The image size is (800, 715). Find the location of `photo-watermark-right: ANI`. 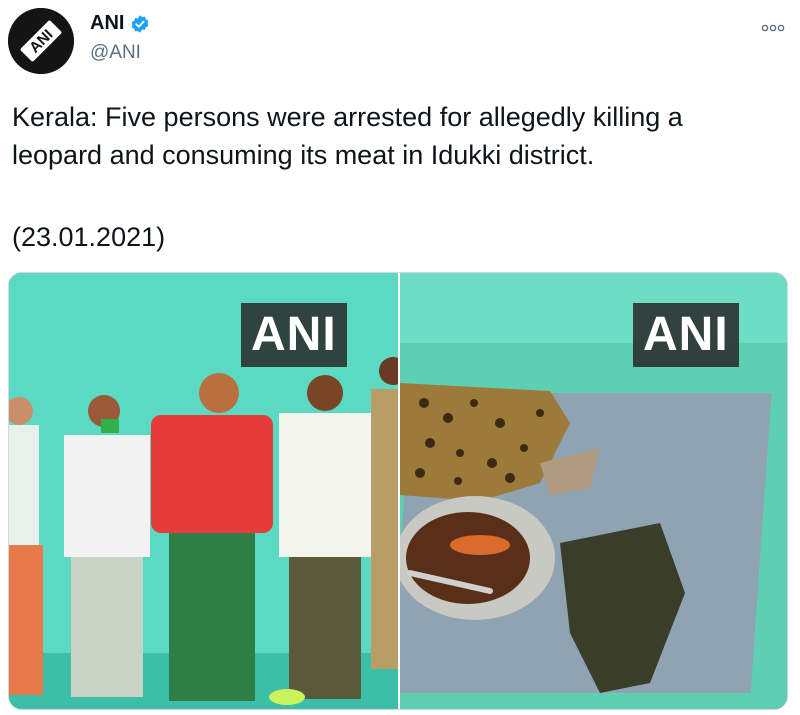

photo-watermark-right: ANI is located at coordinates (686, 335).